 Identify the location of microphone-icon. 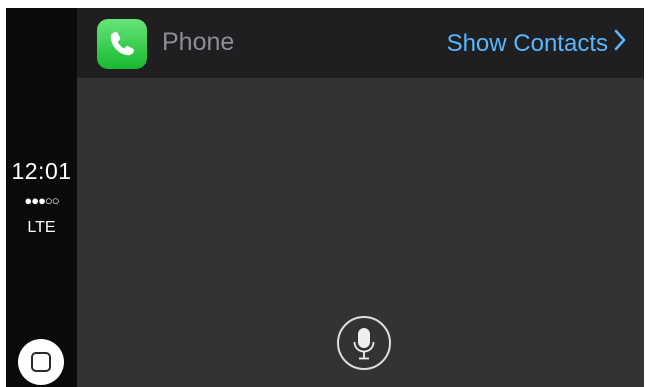
(364, 344).